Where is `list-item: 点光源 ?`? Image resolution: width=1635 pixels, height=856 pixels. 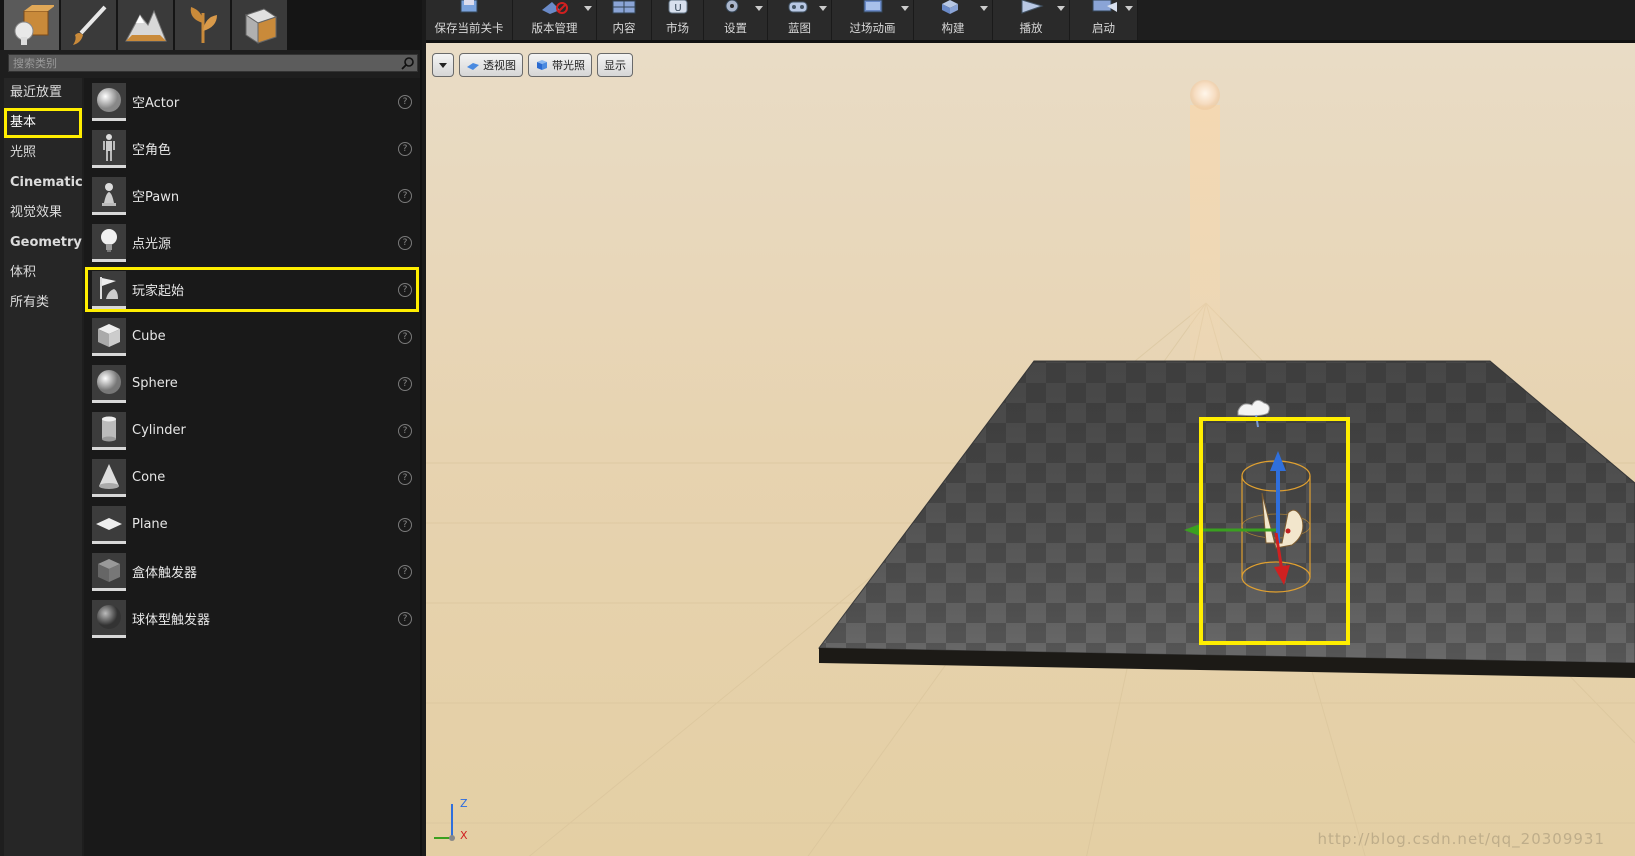 list-item: 点光源 ? is located at coordinates (252, 242).